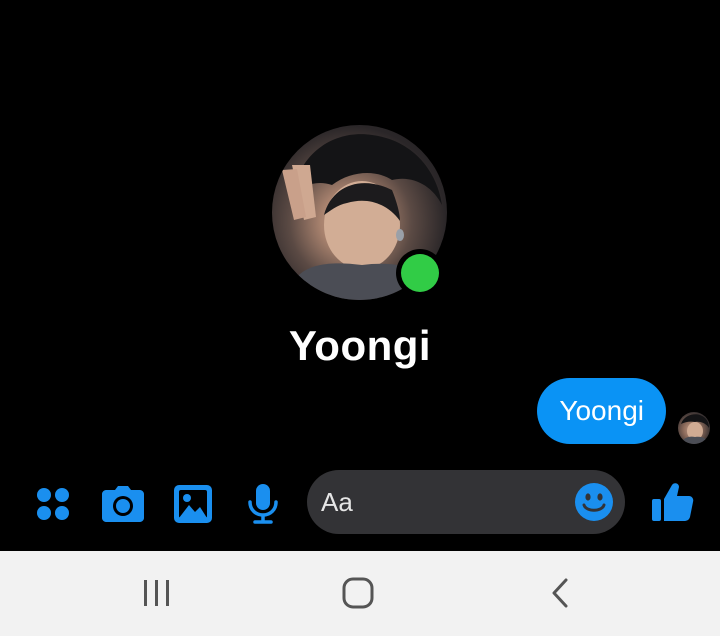 The width and height of the screenshot is (720, 636). What do you see at coordinates (123, 504) in the screenshot?
I see `camera-icon` at bounding box center [123, 504].